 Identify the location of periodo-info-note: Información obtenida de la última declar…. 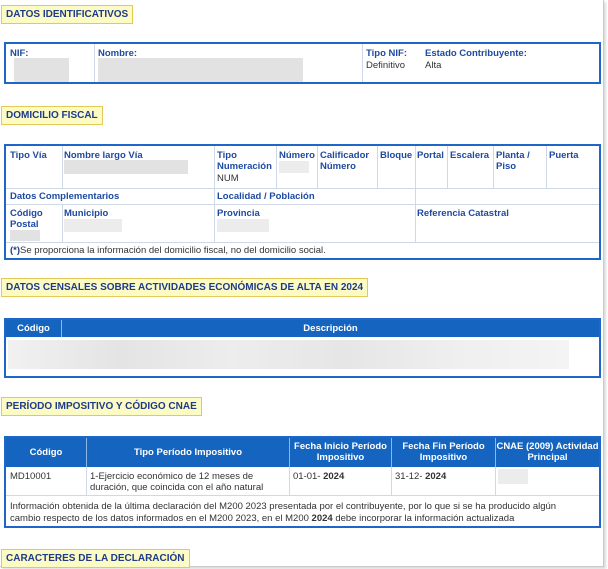
(283, 512).